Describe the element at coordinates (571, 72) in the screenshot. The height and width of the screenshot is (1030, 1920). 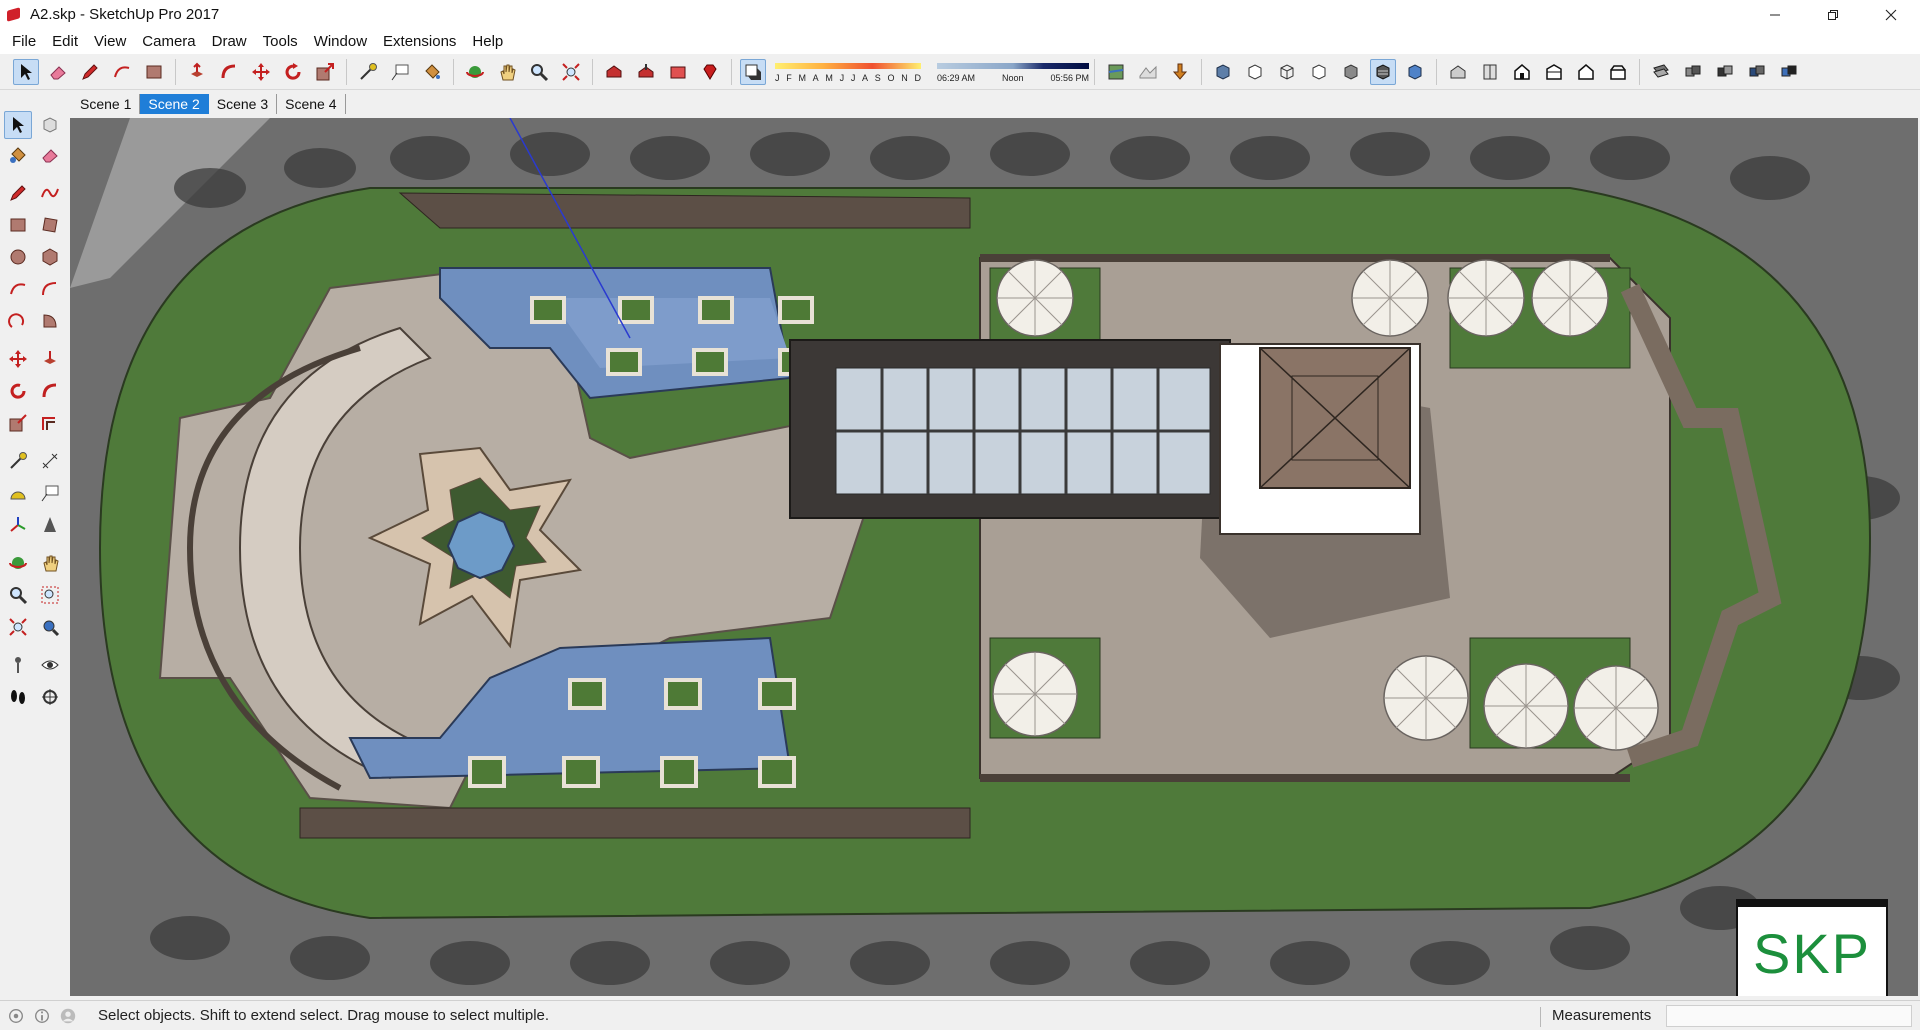
I see `zoom-extents-button` at that location.